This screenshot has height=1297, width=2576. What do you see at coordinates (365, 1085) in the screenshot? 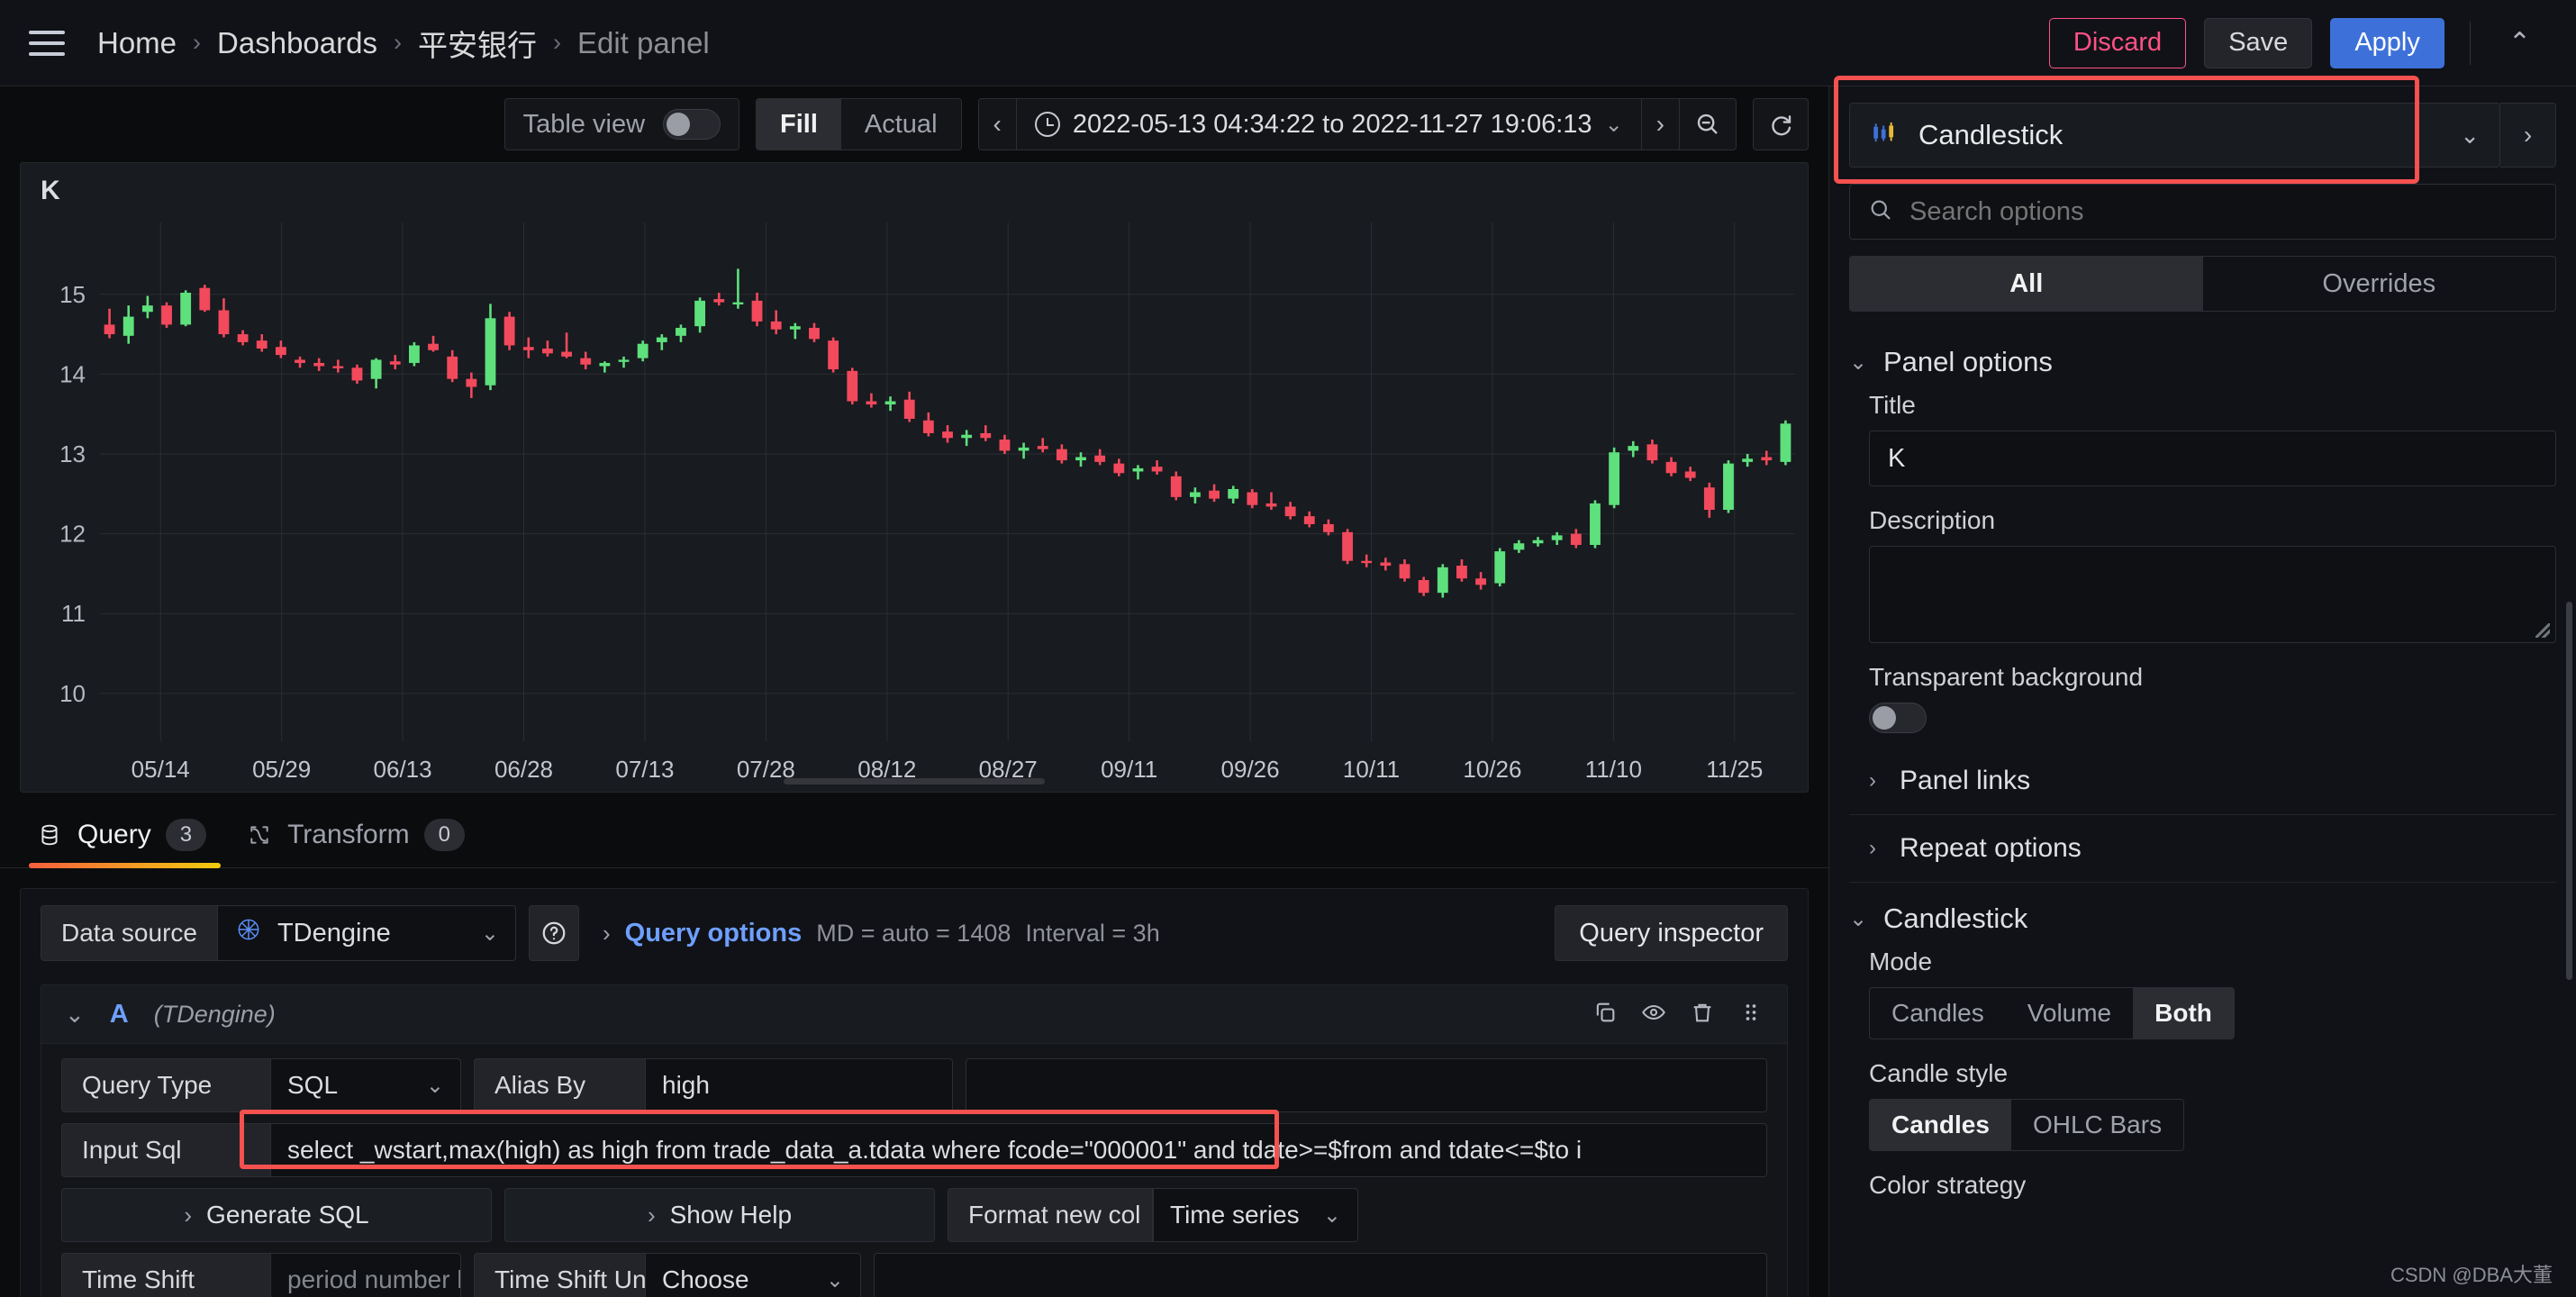
I see `query-type-select: SQL ⌄` at bounding box center [365, 1085].